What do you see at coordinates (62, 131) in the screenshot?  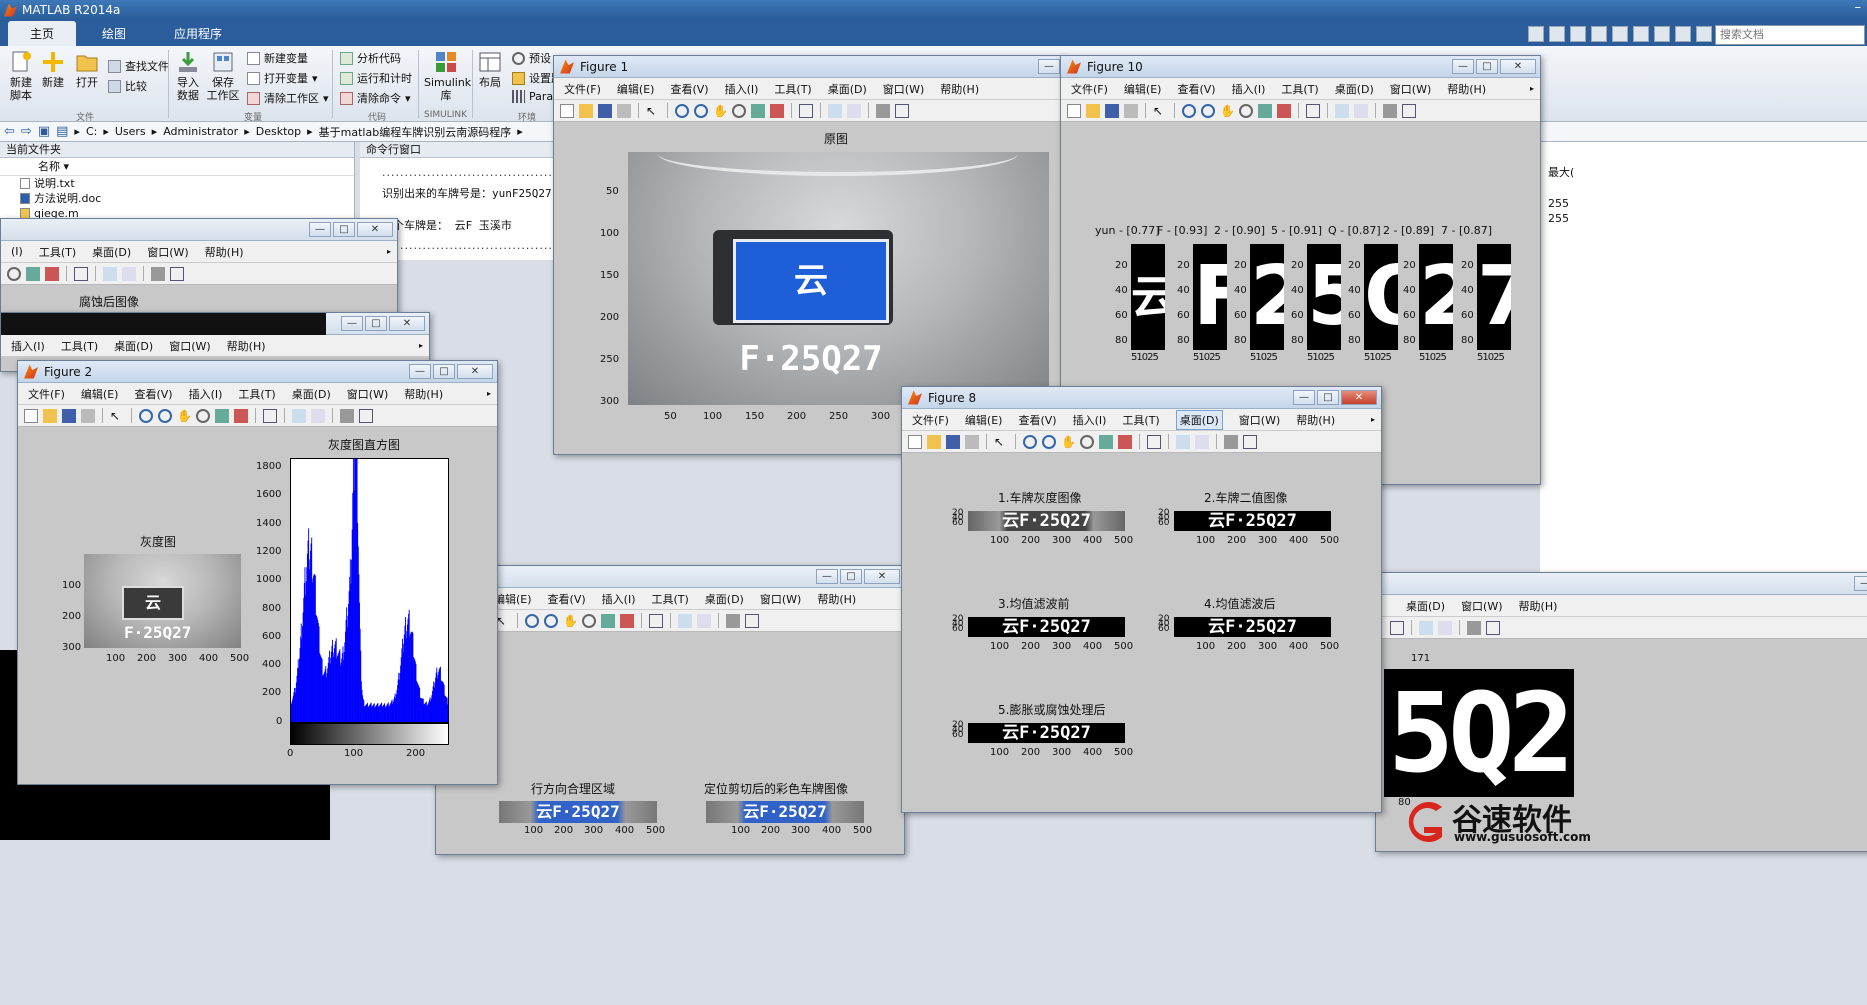 I see `browse-folder-icon: ▤` at bounding box center [62, 131].